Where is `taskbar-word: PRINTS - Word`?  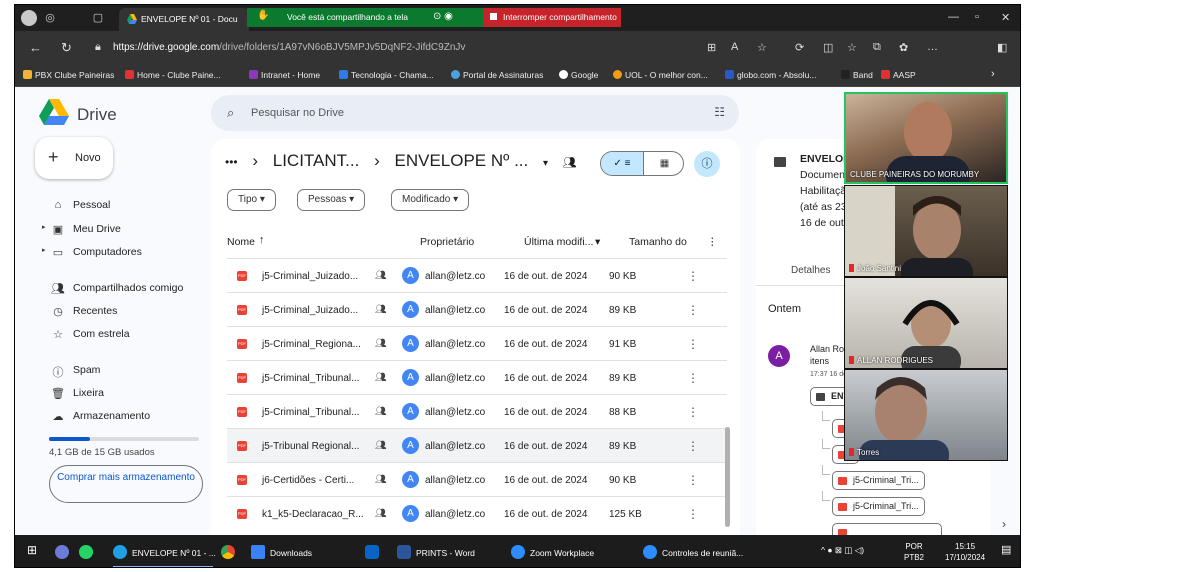 taskbar-word: PRINTS - Word is located at coordinates (436, 552).